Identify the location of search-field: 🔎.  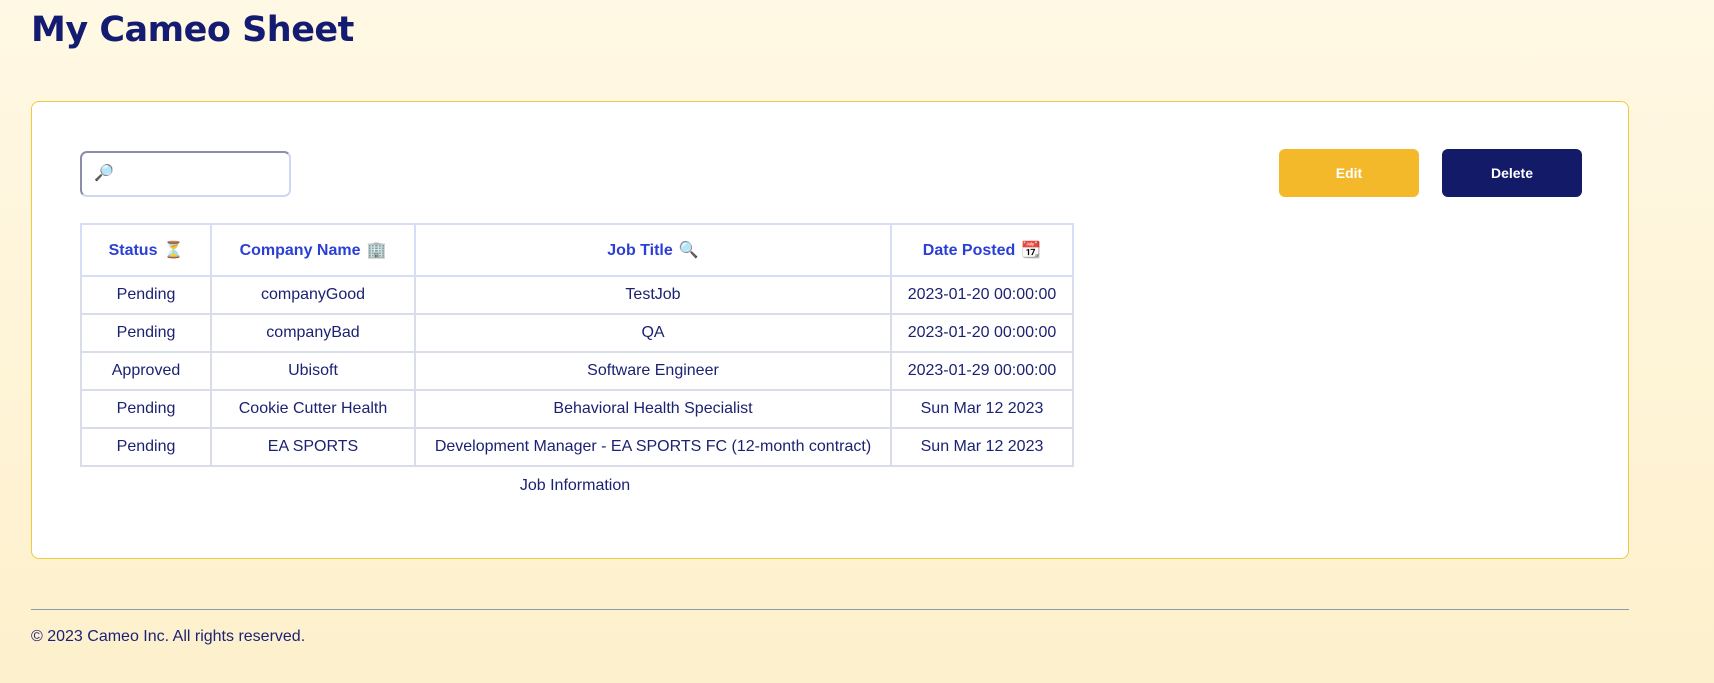
(185, 174).